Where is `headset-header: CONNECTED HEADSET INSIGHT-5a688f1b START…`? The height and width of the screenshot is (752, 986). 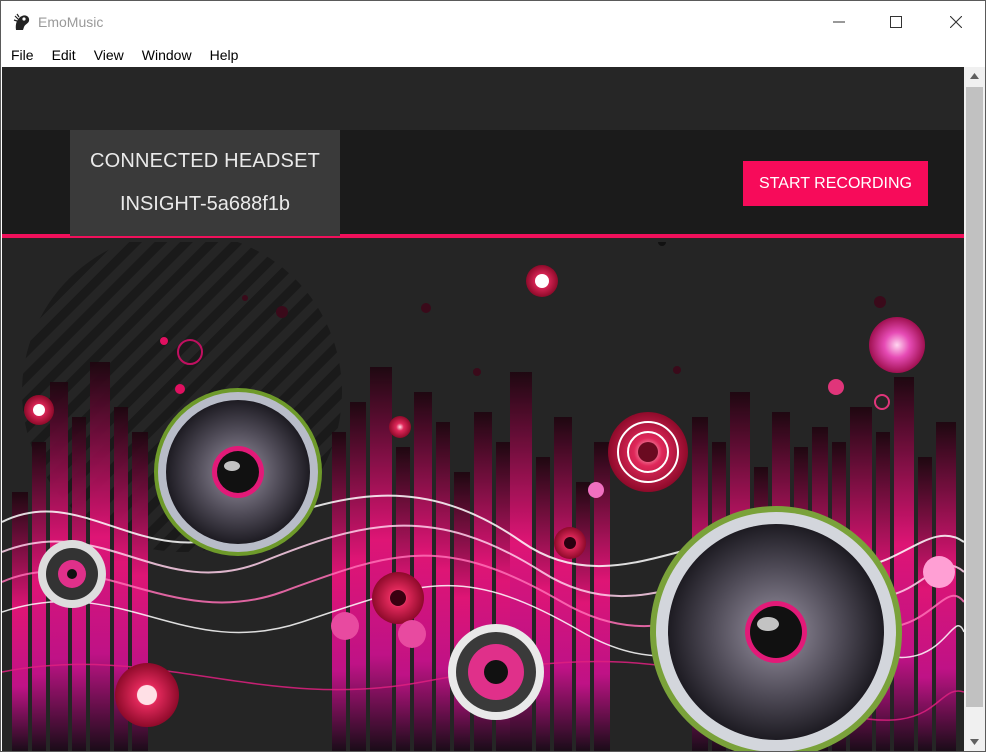
headset-header: CONNECTED HEADSET INSIGHT-5a688f1b START… is located at coordinates (483, 184).